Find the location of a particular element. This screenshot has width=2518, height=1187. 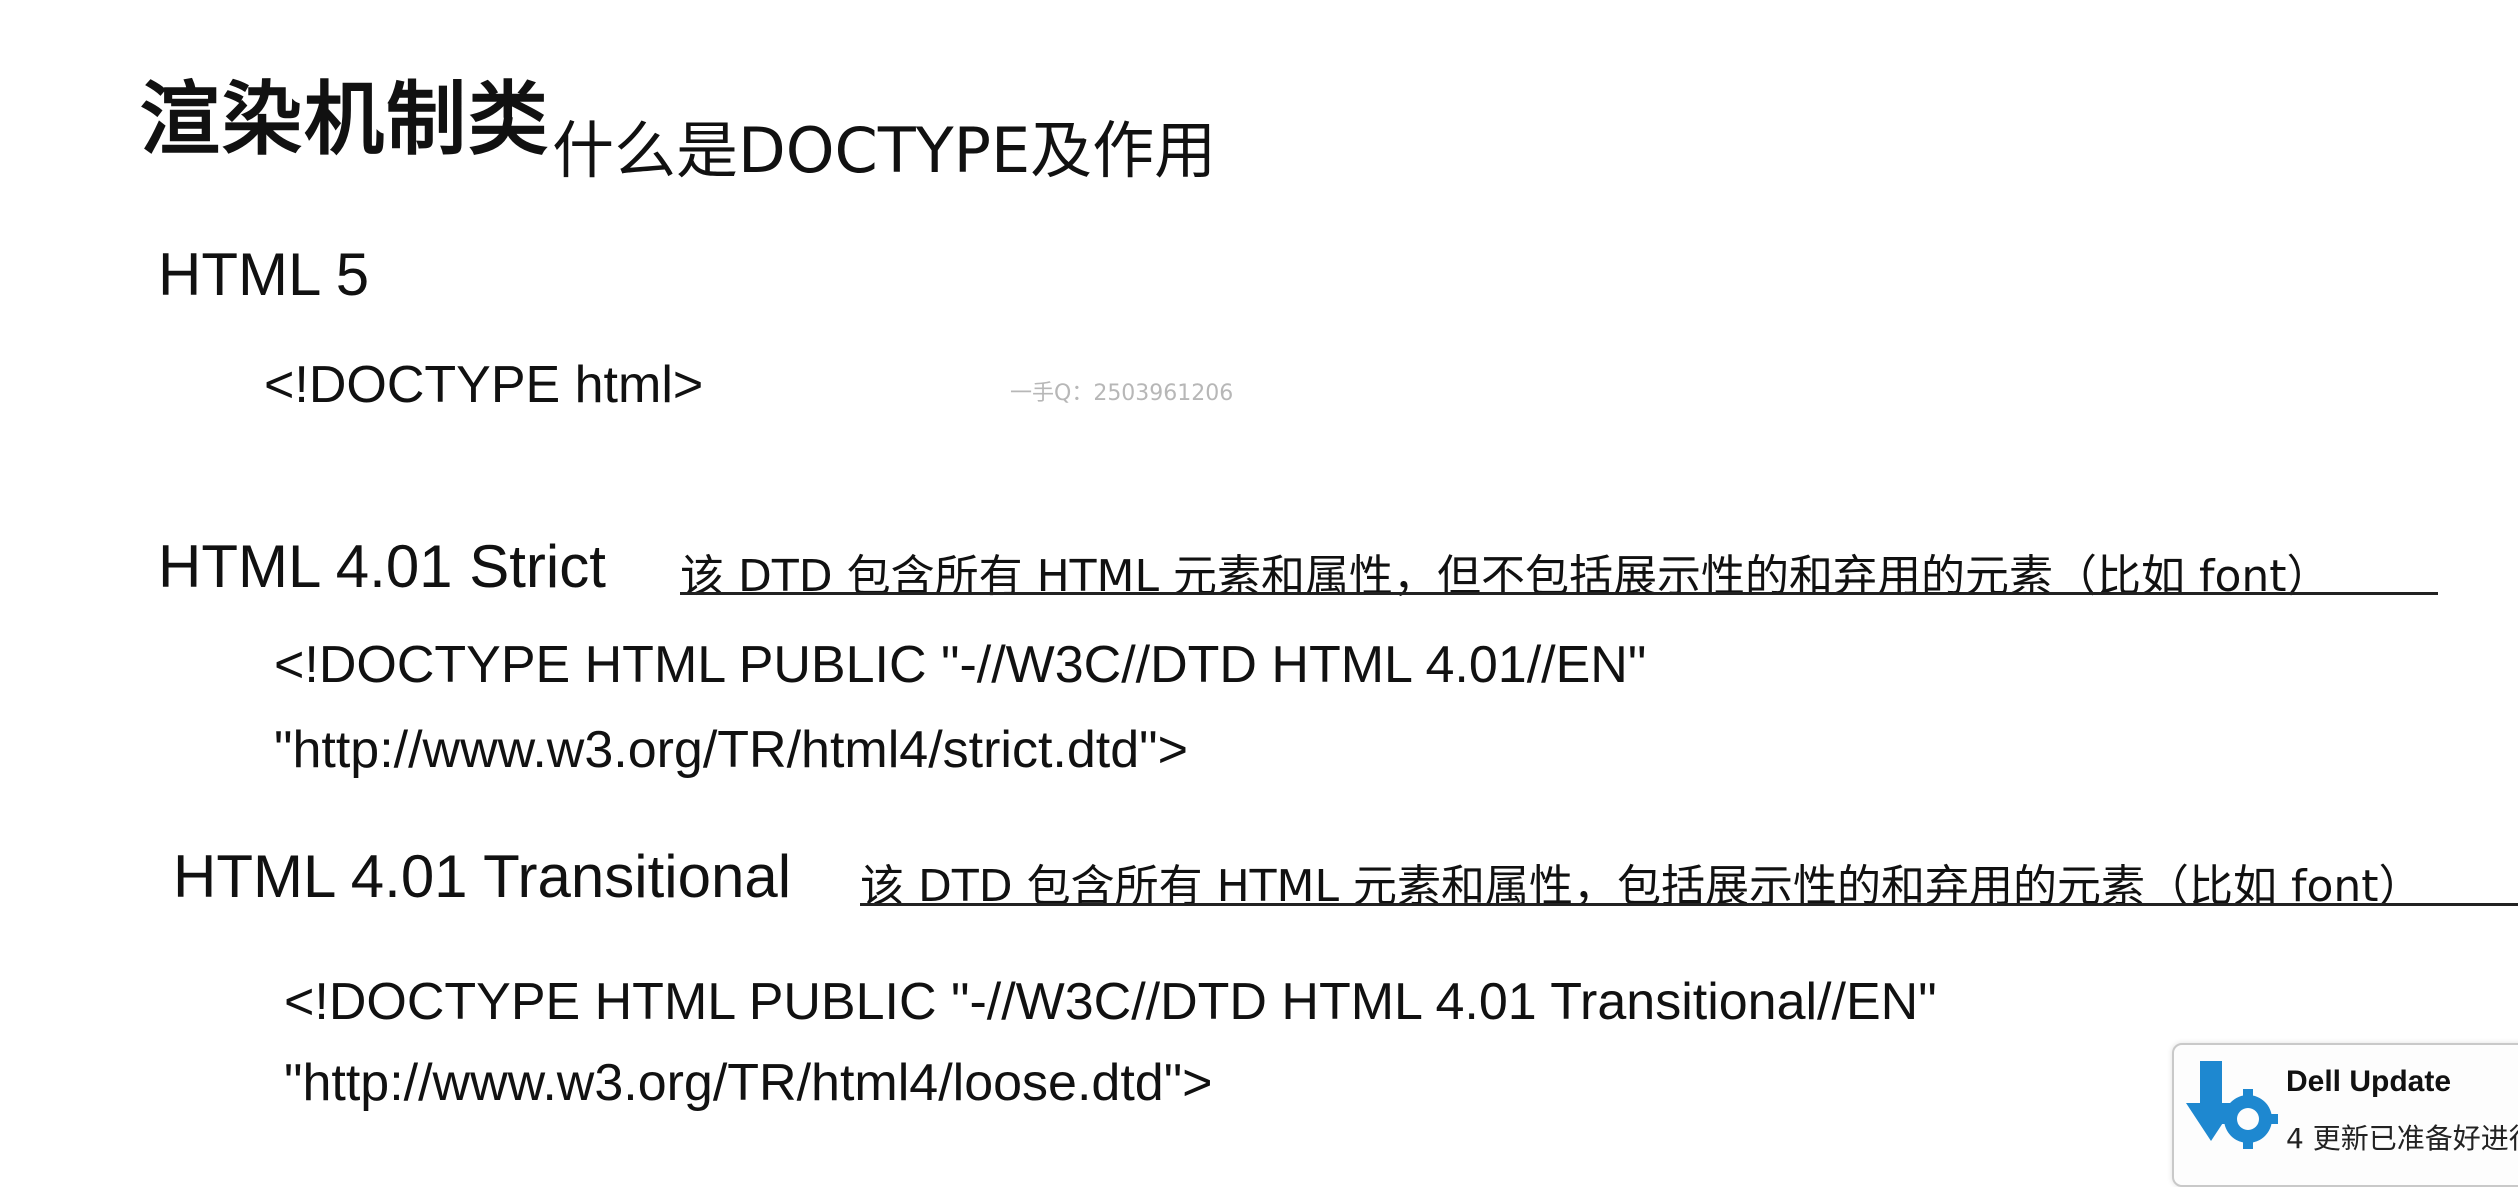

code-line-transitional-2: "http://www.w3.org/TR/html4/loose.dtd"> is located at coordinates (748, 1083).